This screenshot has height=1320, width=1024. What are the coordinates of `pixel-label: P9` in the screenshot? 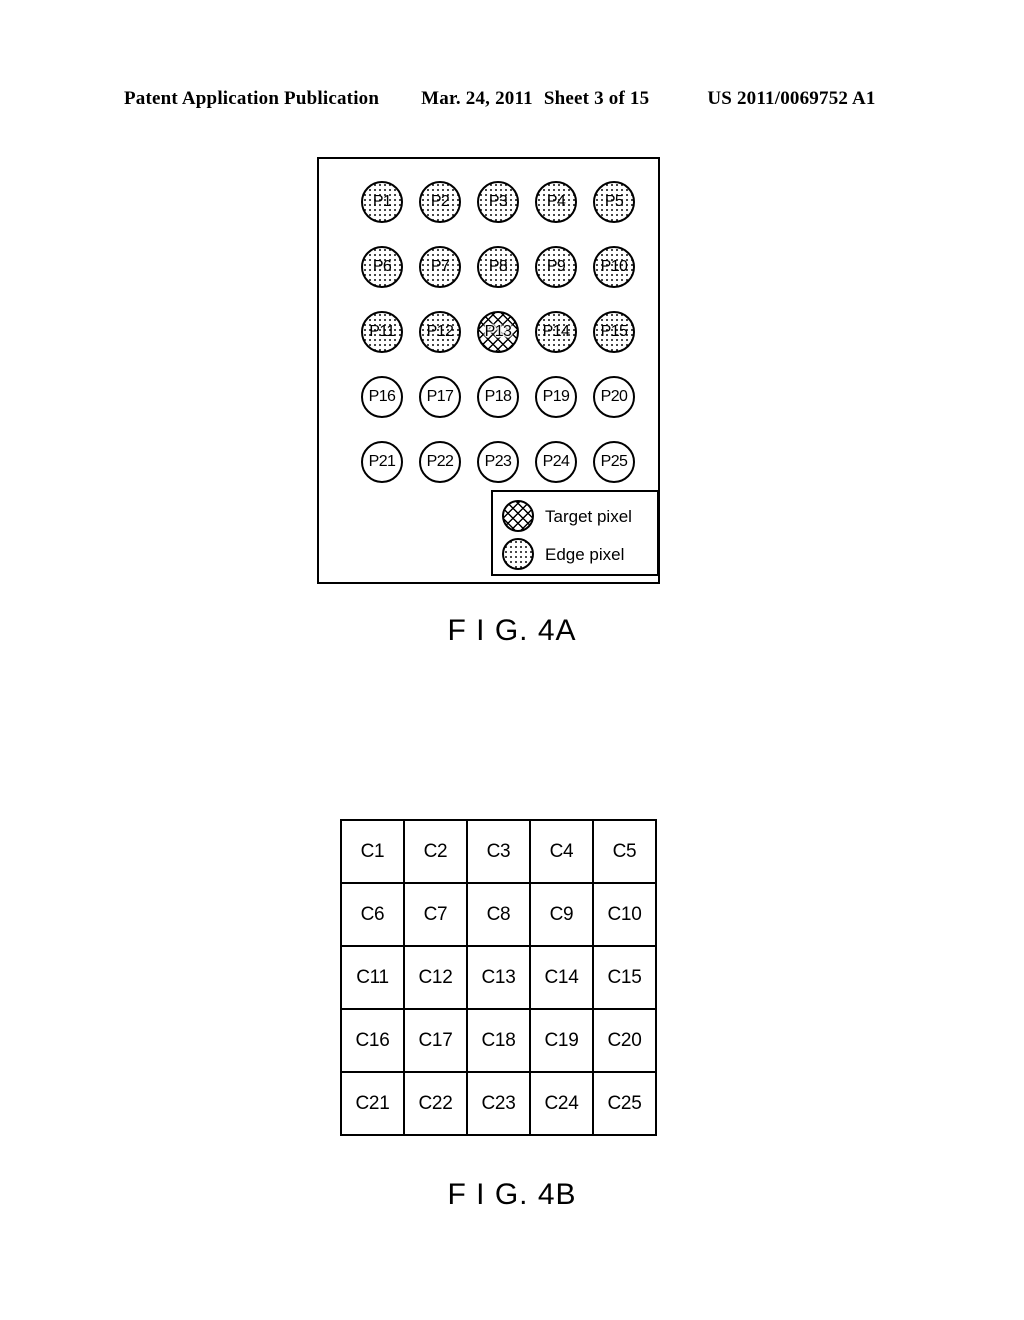 It's located at (556, 266).